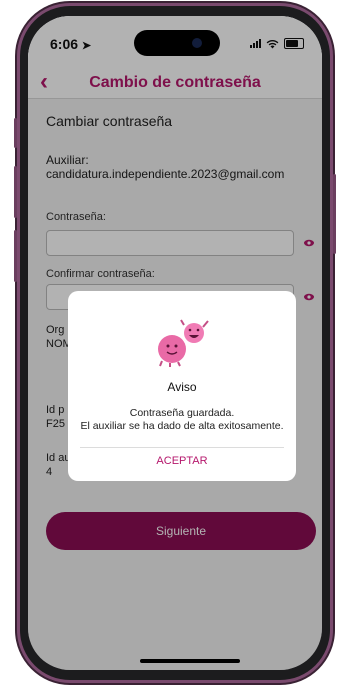 The image size is (340, 686). I want to click on dialog-title: Aviso, so click(182, 387).